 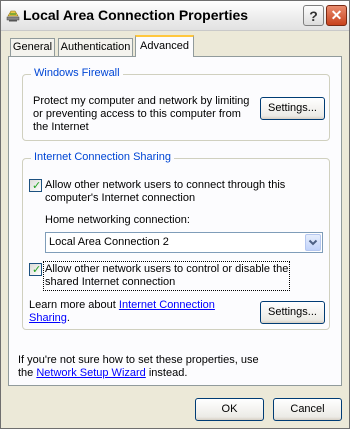 What do you see at coordinates (95, 47) in the screenshot?
I see `tab-authentication: Authentication` at bounding box center [95, 47].